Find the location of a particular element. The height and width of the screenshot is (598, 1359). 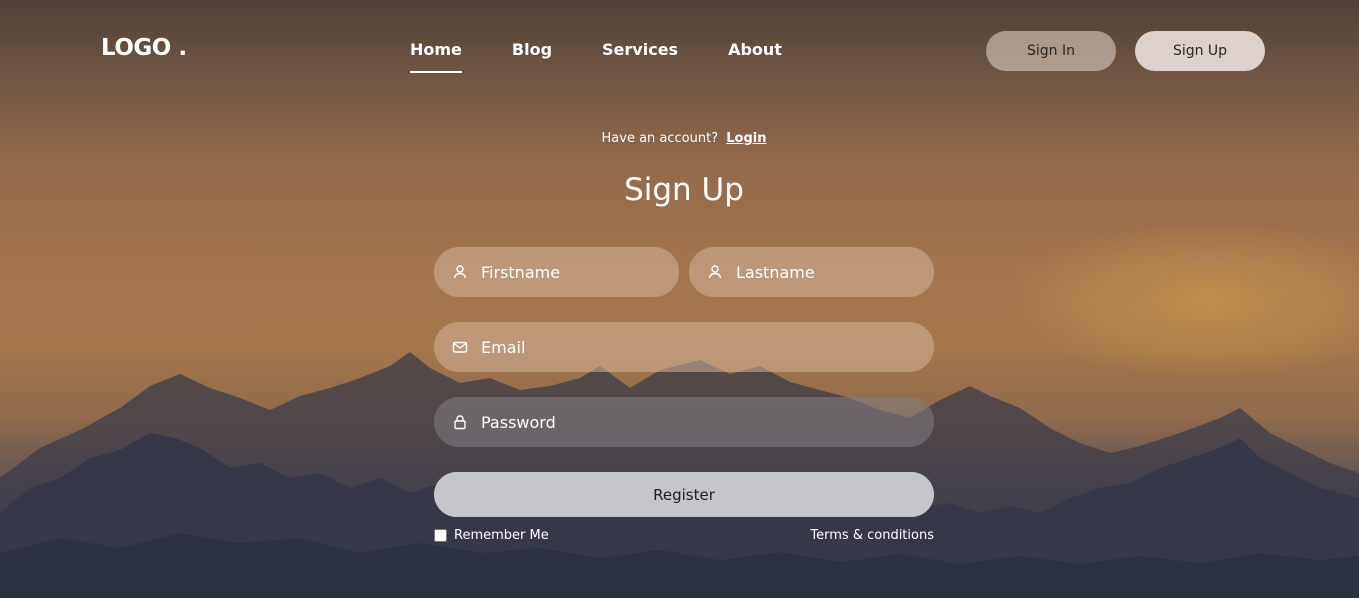

lock-icon is located at coordinates (460, 422).